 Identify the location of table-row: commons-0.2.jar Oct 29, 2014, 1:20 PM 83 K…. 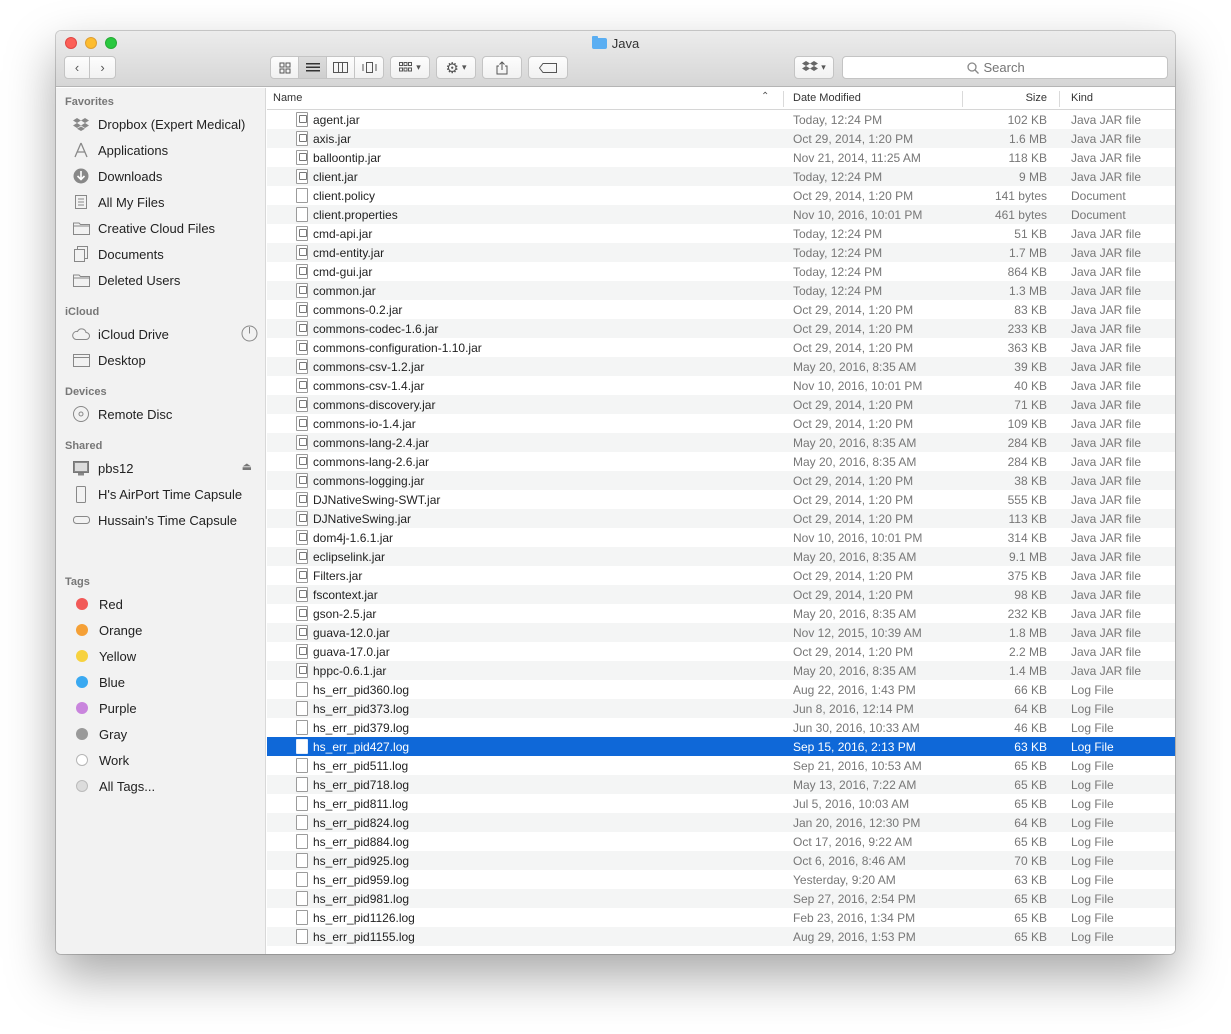
(721, 309).